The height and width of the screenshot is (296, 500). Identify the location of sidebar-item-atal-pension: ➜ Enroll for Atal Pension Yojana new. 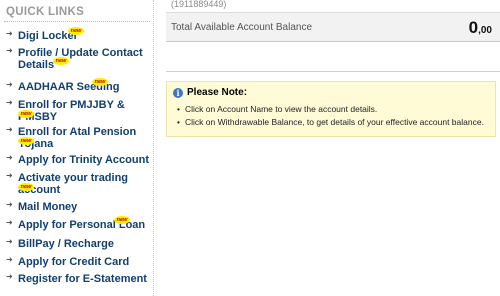
(78, 137).